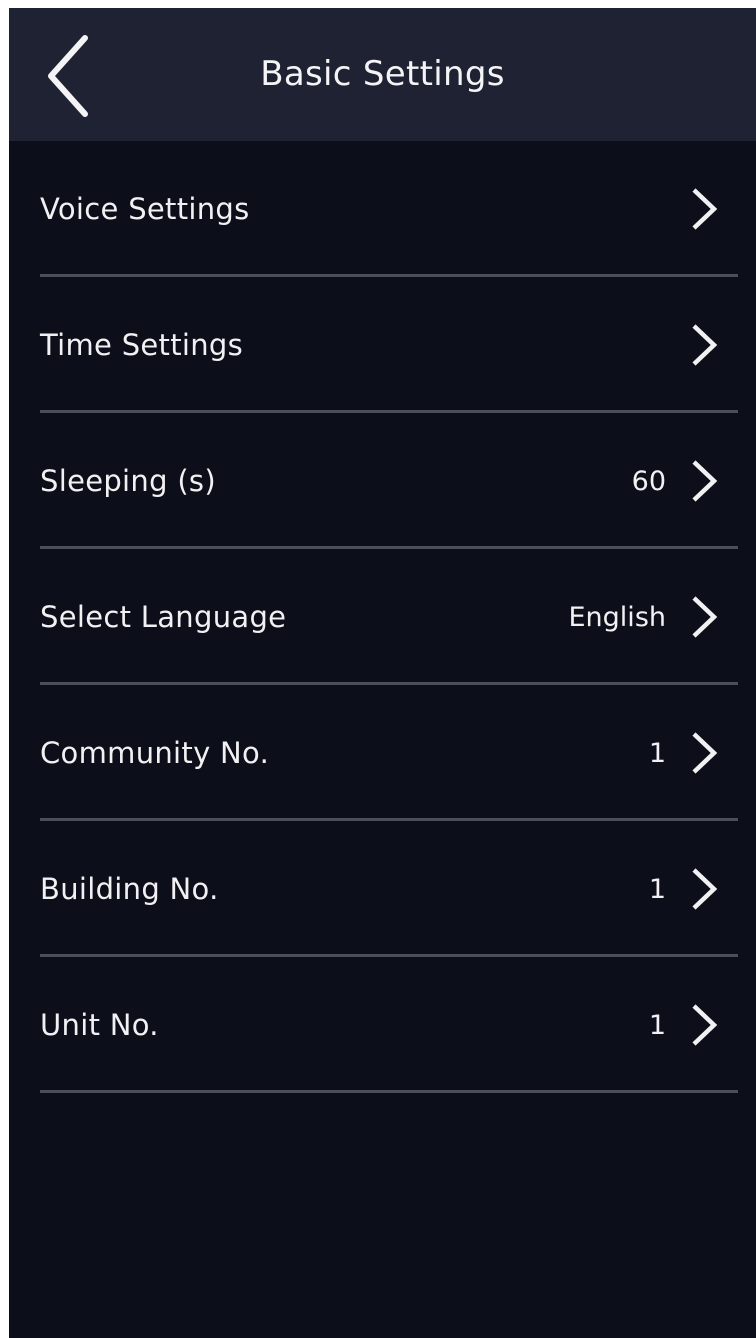 The width and height of the screenshot is (756, 1338). Describe the element at coordinates (145, 209) in the screenshot. I see `menu-item-label: Voice Settings` at that location.